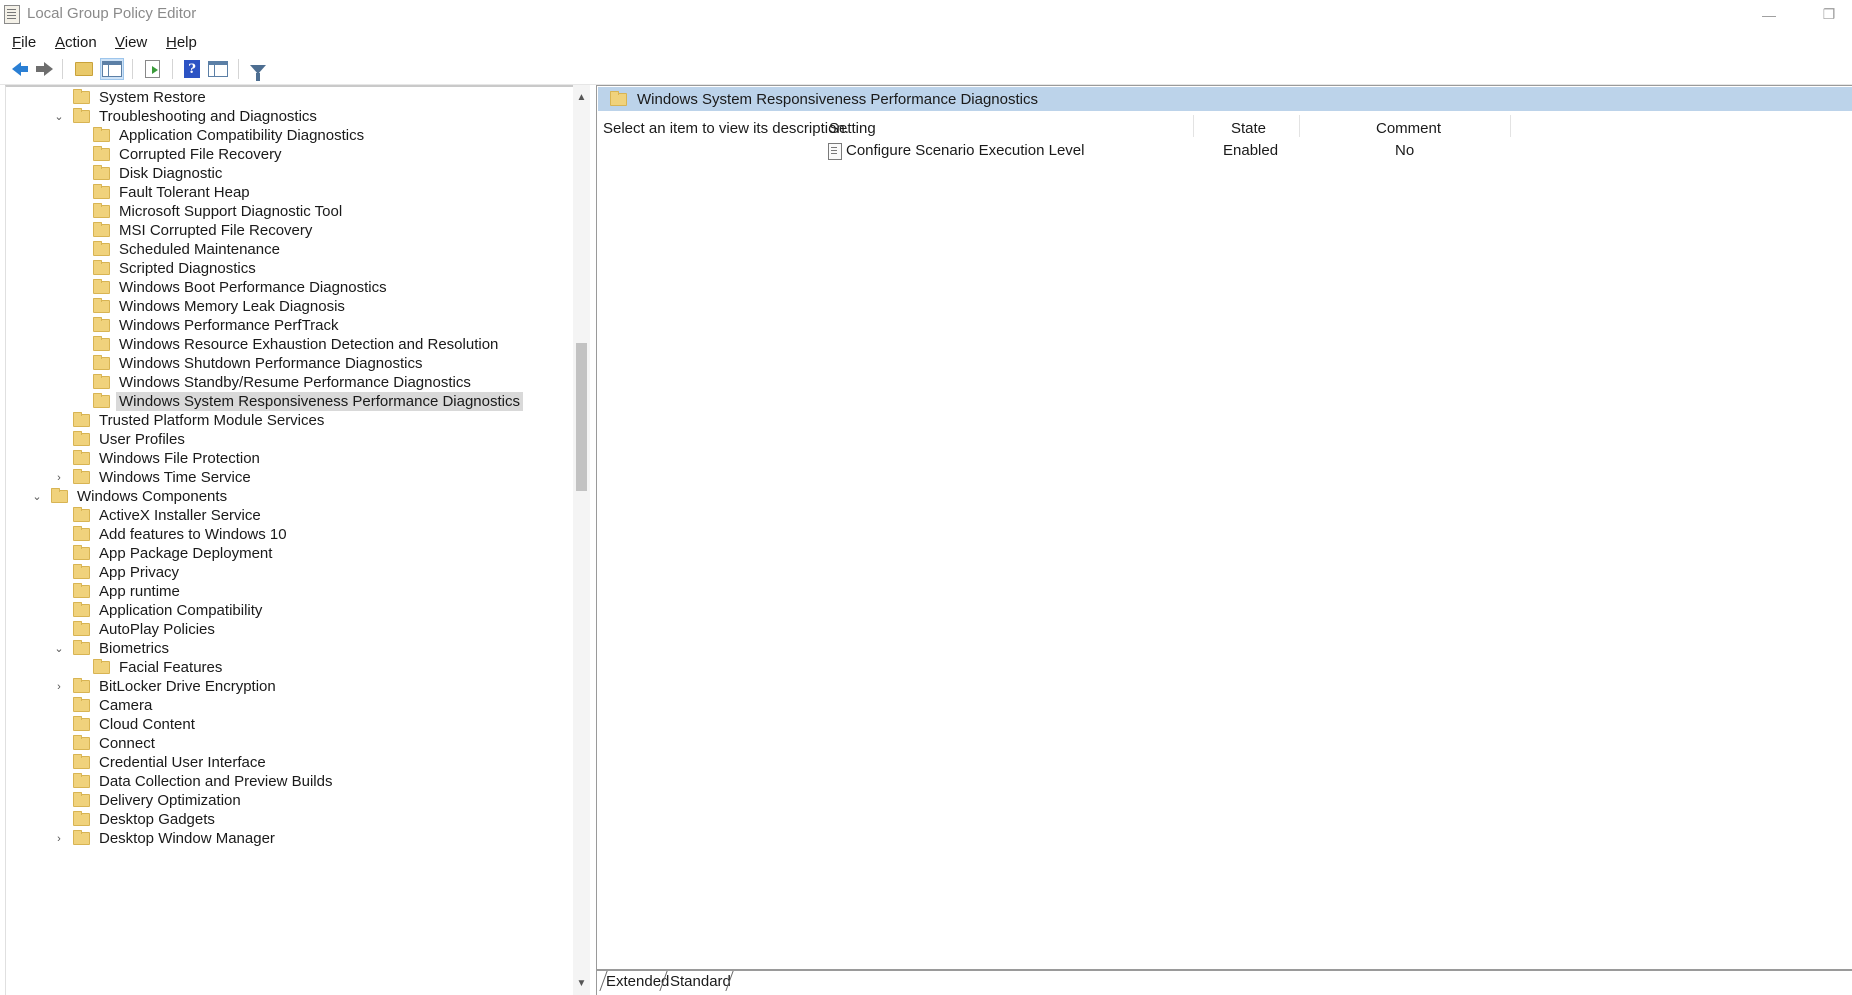 Image resolution: width=1852 pixels, height=995 pixels. Describe the element at coordinates (171, 173) in the screenshot. I see `tree-item-label: Disk Diagnostic` at that location.